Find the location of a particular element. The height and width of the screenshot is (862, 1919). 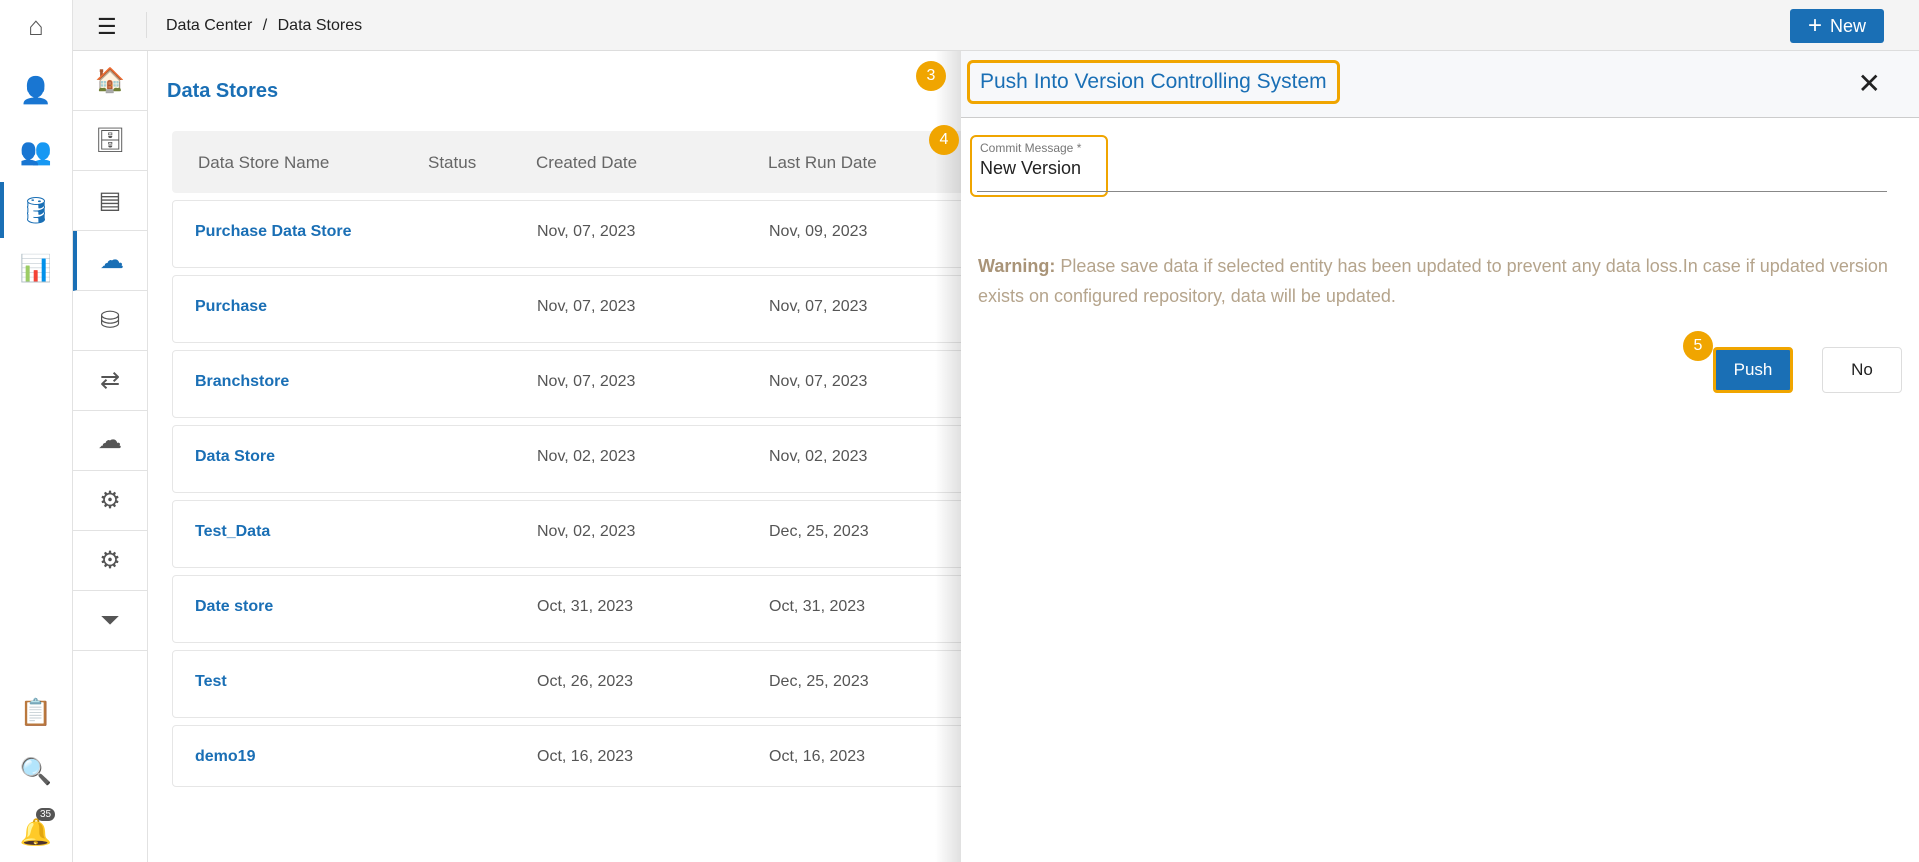

data-store-name-link: demo19 is located at coordinates (225, 757).